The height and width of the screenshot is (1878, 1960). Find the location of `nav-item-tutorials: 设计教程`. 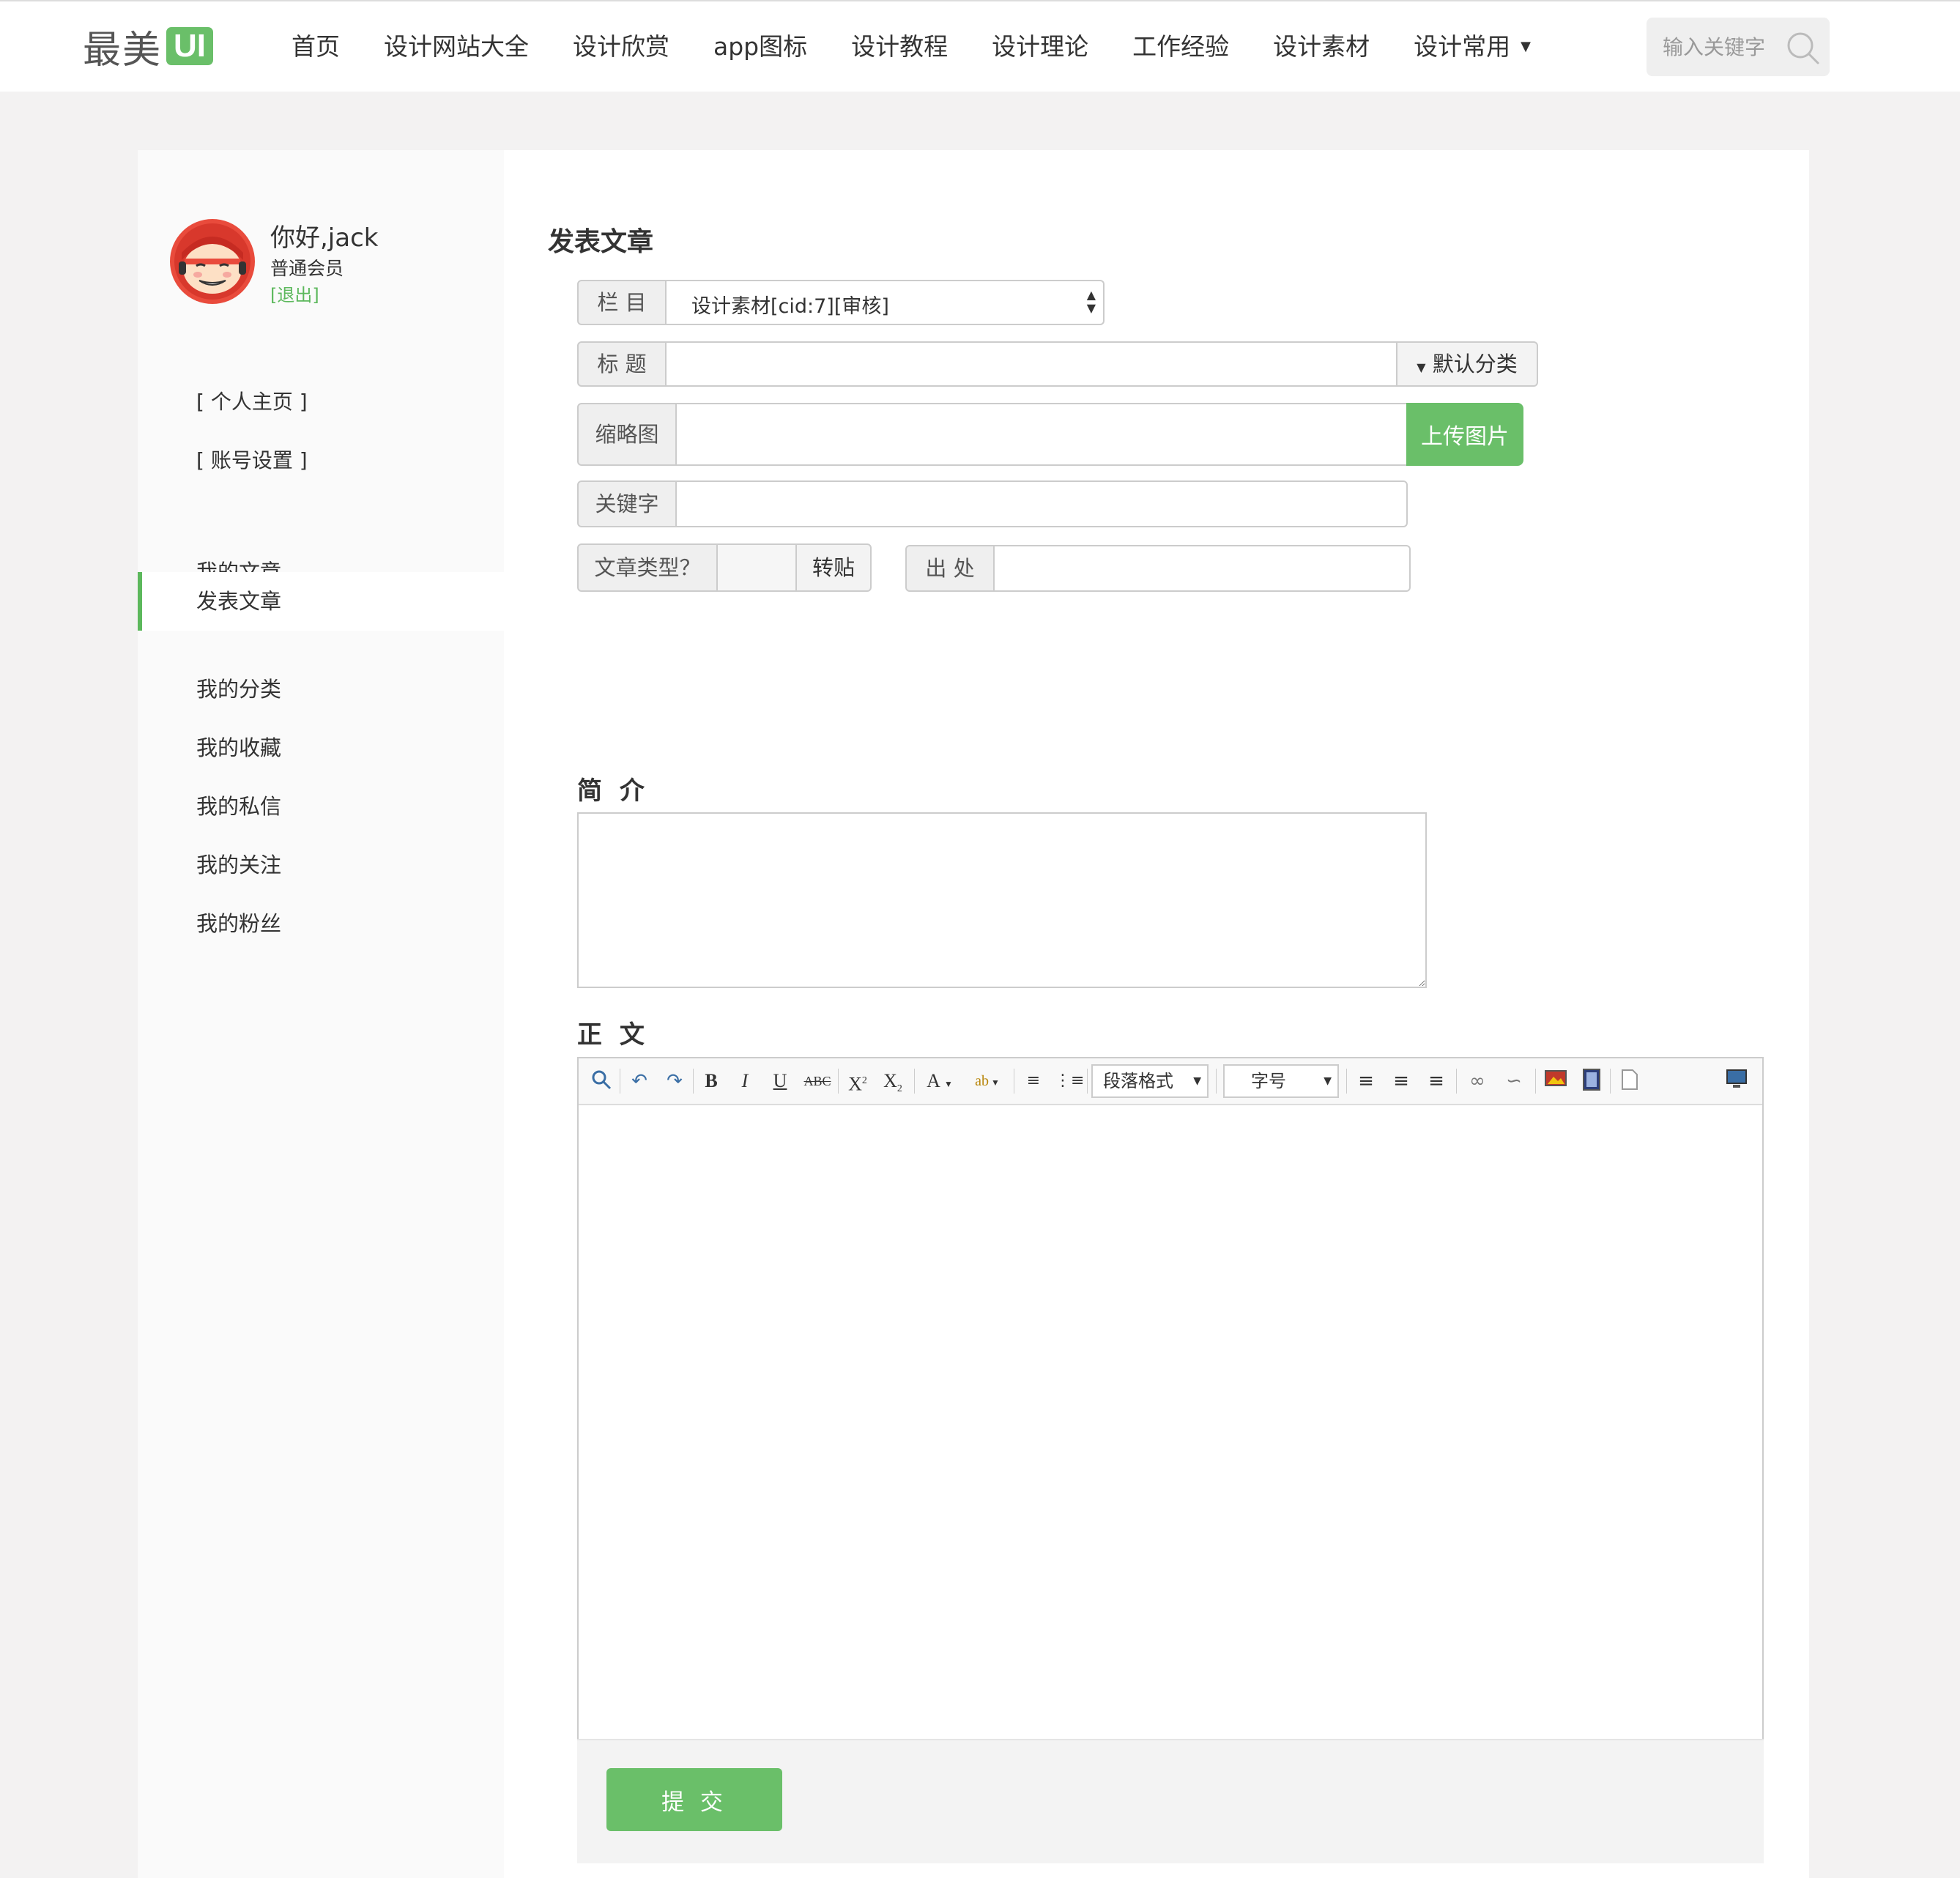

nav-item-tutorials: 设计教程 is located at coordinates (899, 47).